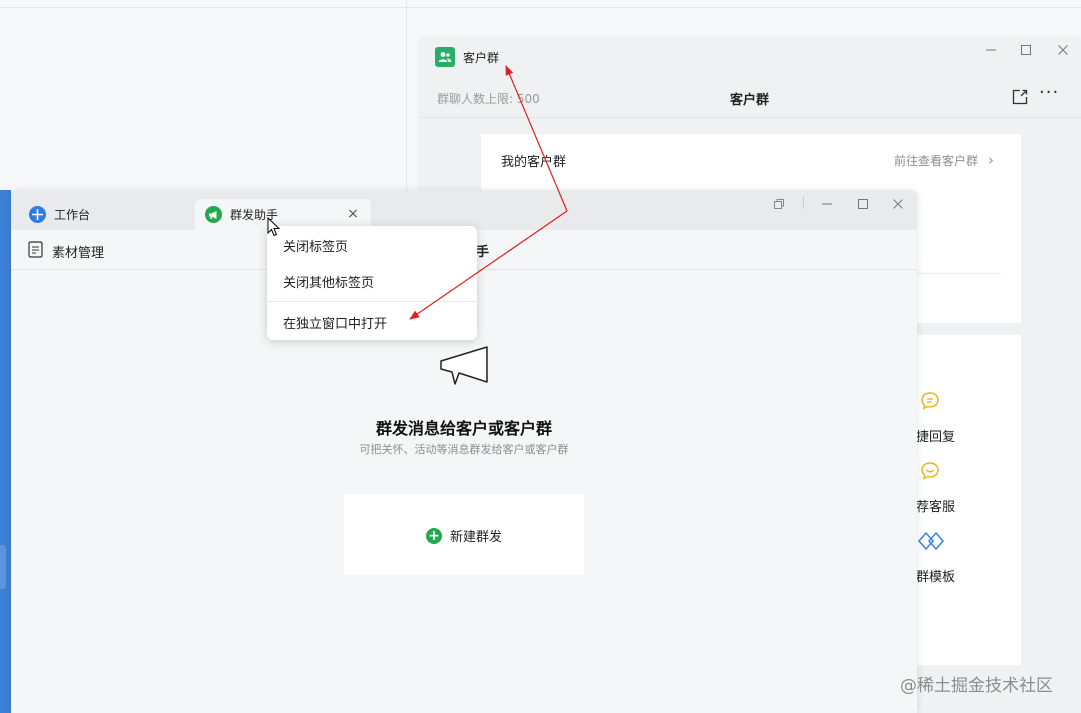  What do you see at coordinates (35, 249) in the screenshot?
I see `document-icon` at bounding box center [35, 249].